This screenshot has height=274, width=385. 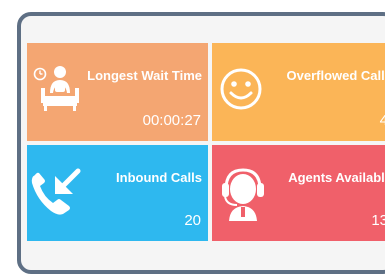 I want to click on longest-wait-time-value: 00:00:27, so click(x=171, y=120).